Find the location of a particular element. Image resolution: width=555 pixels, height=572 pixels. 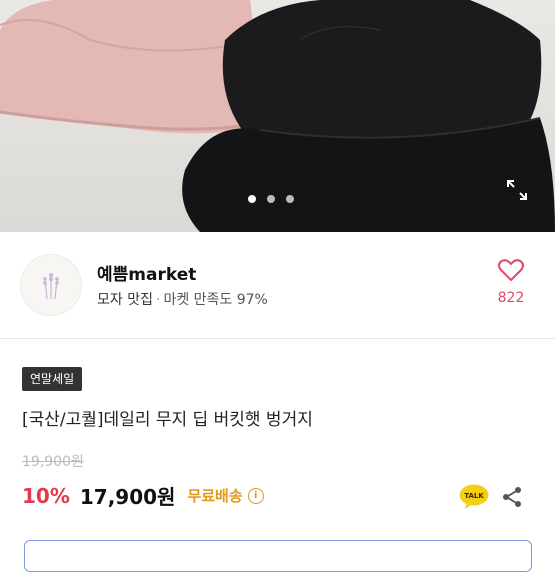

seller-category: 모자 맛집 is located at coordinates (125, 300).